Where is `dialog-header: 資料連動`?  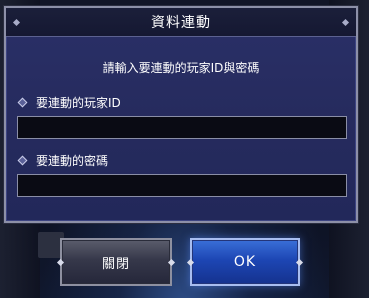 dialog-header: 資料連動 is located at coordinates (181, 22).